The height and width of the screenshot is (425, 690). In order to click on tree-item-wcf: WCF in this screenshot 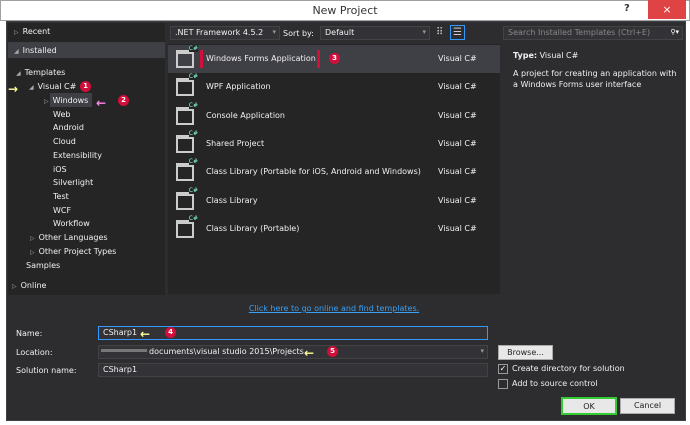, I will do `click(62, 210)`.